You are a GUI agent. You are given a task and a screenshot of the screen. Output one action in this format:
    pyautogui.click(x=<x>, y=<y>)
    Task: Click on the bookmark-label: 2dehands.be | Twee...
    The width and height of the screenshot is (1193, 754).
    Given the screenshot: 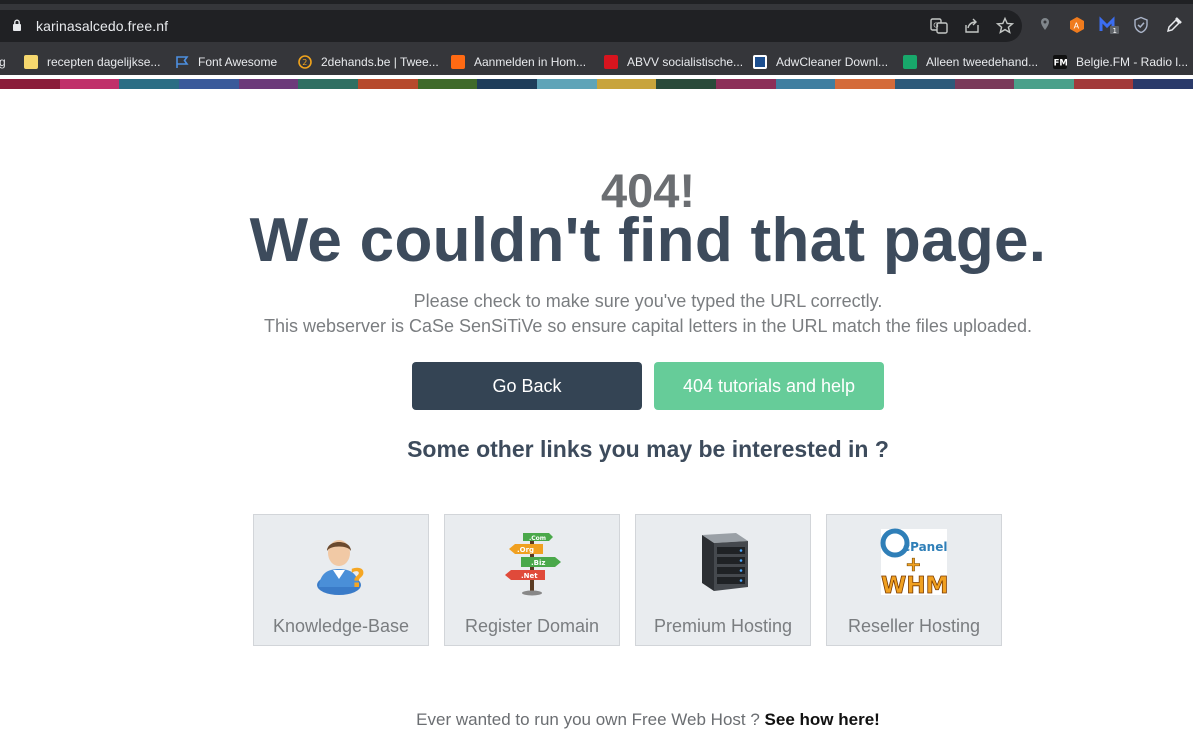 What is the action you would take?
    pyautogui.click(x=380, y=62)
    